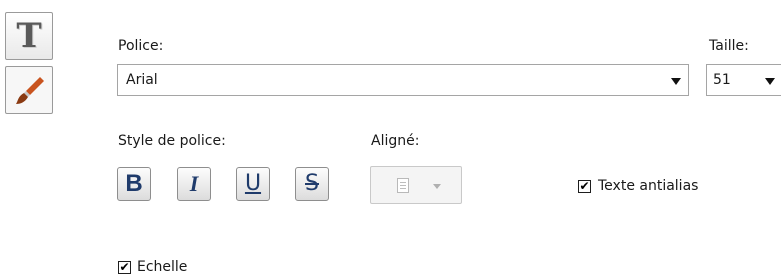 The image size is (781, 277). I want to click on brush-icon, so click(30, 90).